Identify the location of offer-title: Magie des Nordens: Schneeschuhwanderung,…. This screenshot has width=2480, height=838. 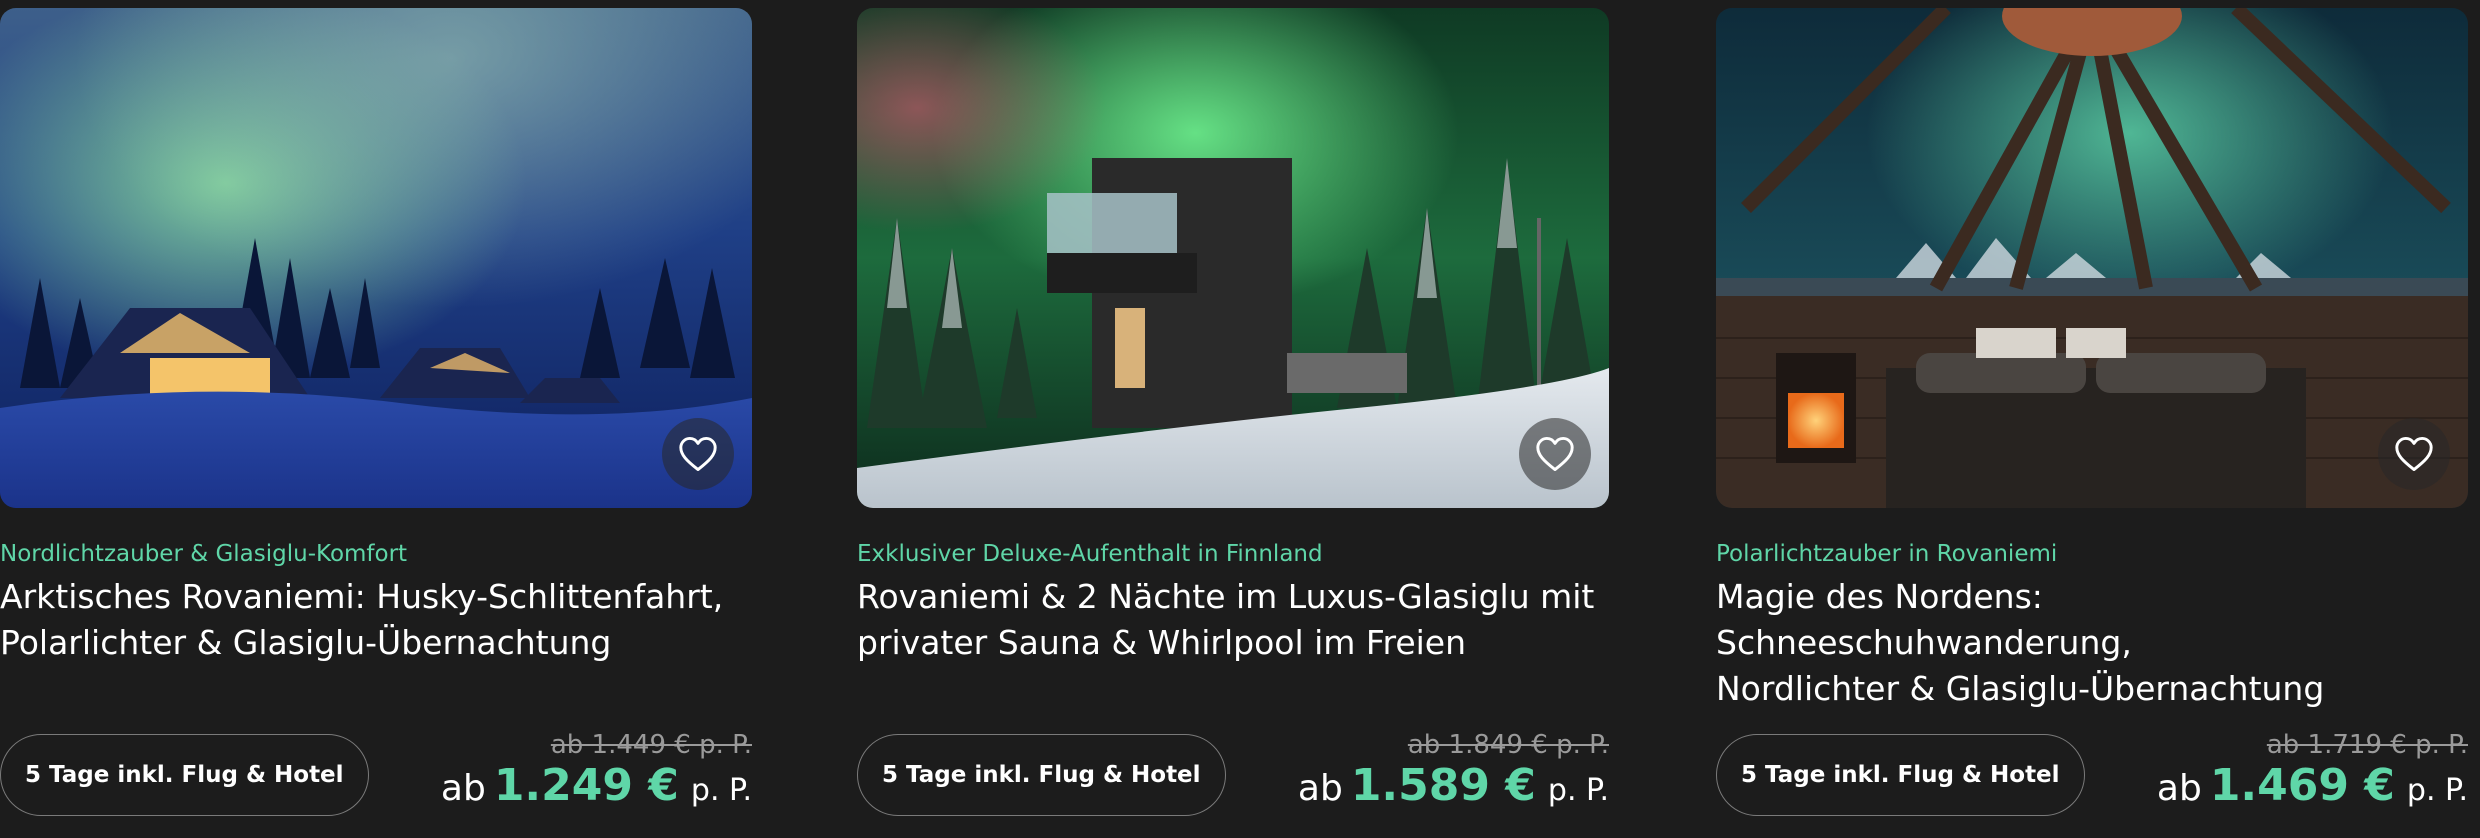
(2092, 643).